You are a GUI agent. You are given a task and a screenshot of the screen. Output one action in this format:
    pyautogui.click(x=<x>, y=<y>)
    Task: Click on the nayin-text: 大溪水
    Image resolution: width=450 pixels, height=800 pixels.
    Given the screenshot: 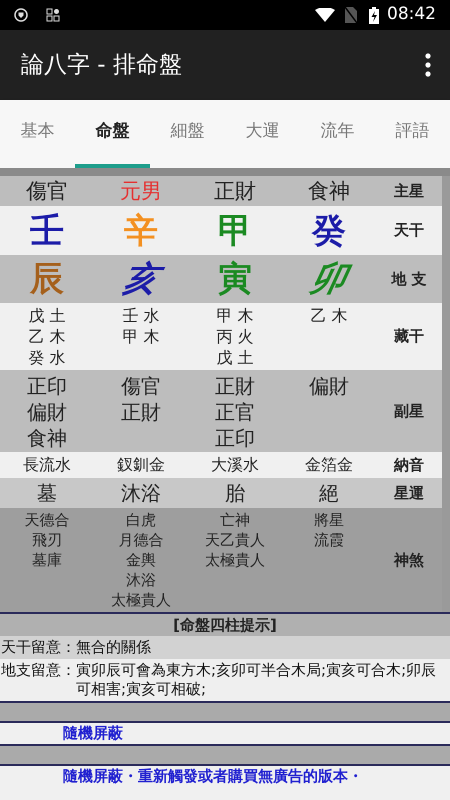 What is the action you would take?
    pyautogui.click(x=235, y=465)
    